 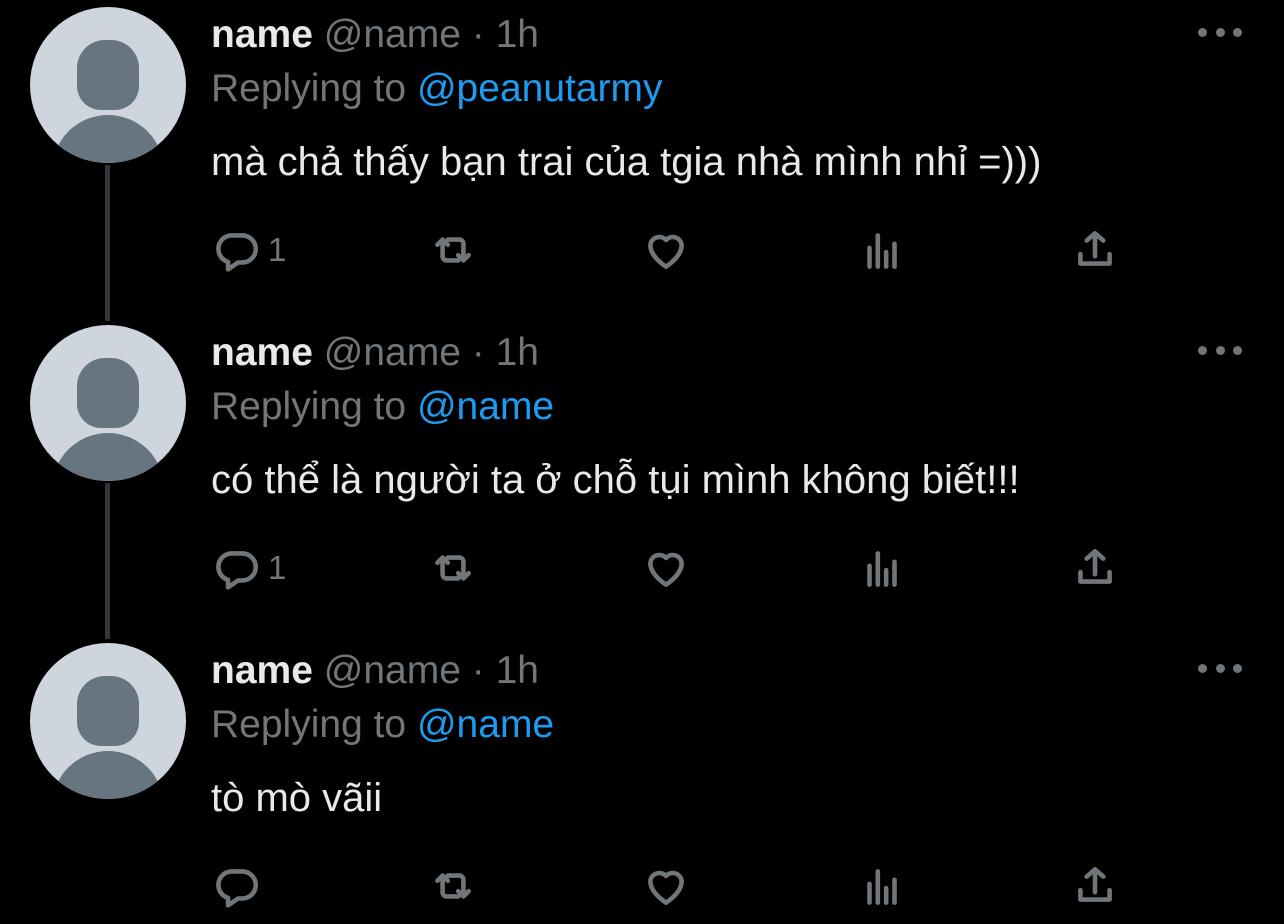 I want to click on replying-to-mention: @peanutarmy, so click(x=540, y=88).